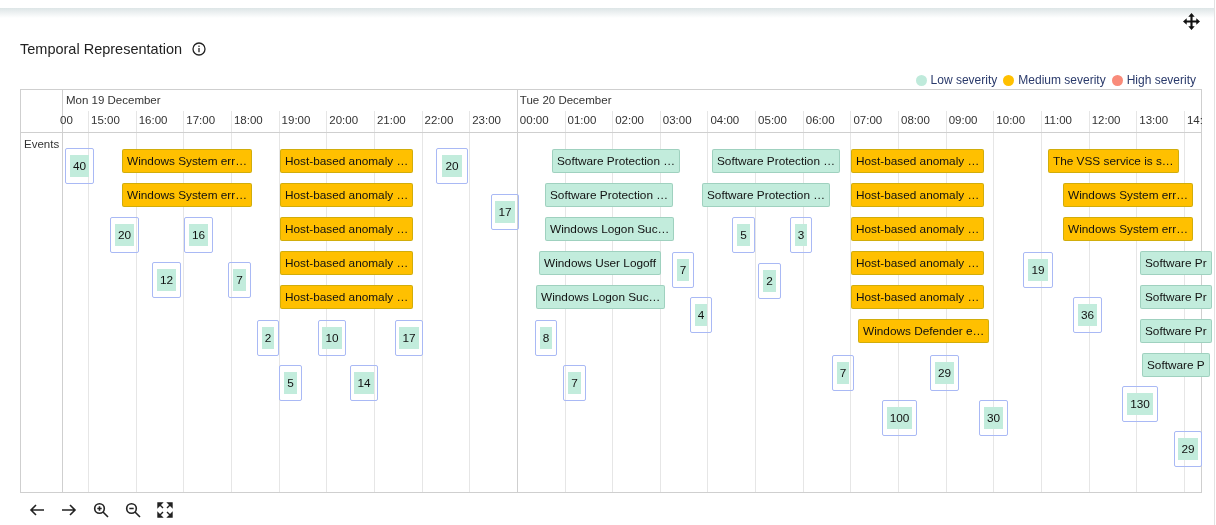 The image size is (1216, 525). I want to click on event-count: 4, so click(701, 315).